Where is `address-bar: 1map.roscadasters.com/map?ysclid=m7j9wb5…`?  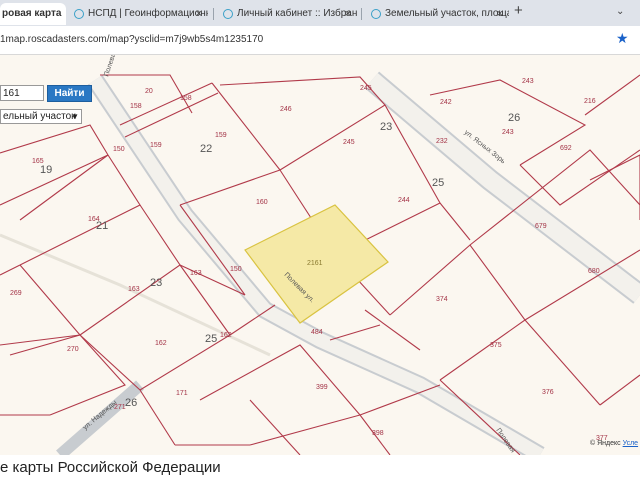
address-bar: 1map.roscadasters.com/map?ysclid=m7j9wb5… is located at coordinates (320, 40).